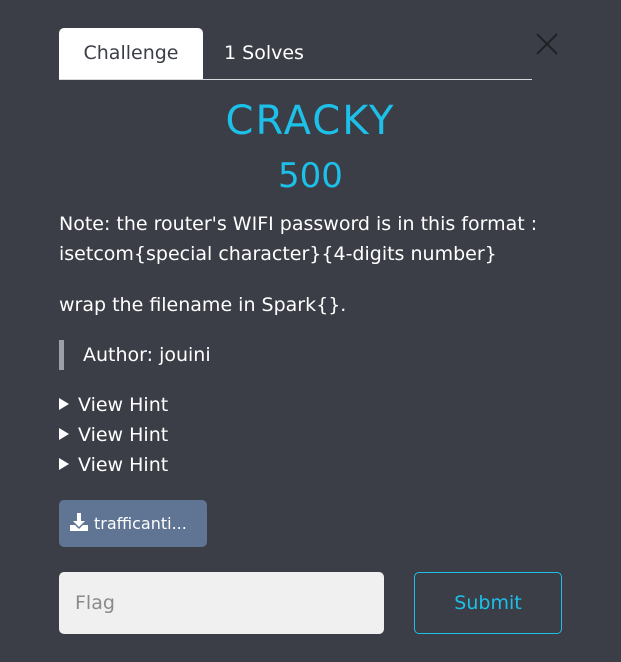  I want to click on challenge-tabs: Challenge 1 Solves, so click(295, 54).